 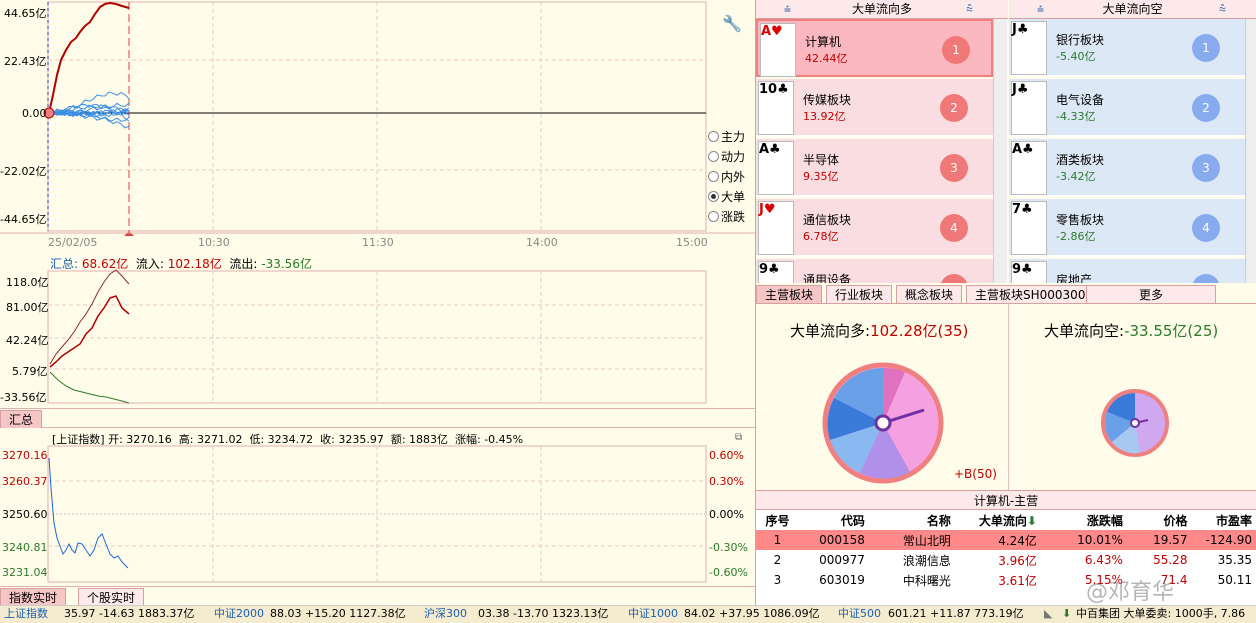 What do you see at coordinates (752, 613) in the screenshot?
I see `ticker-value: 84.02 +37.95 1086.09亿` at bounding box center [752, 613].